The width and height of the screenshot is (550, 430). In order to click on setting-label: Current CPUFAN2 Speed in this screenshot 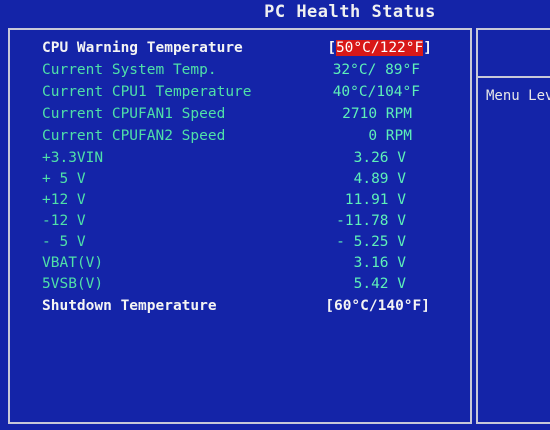, I will do `click(134, 136)`.